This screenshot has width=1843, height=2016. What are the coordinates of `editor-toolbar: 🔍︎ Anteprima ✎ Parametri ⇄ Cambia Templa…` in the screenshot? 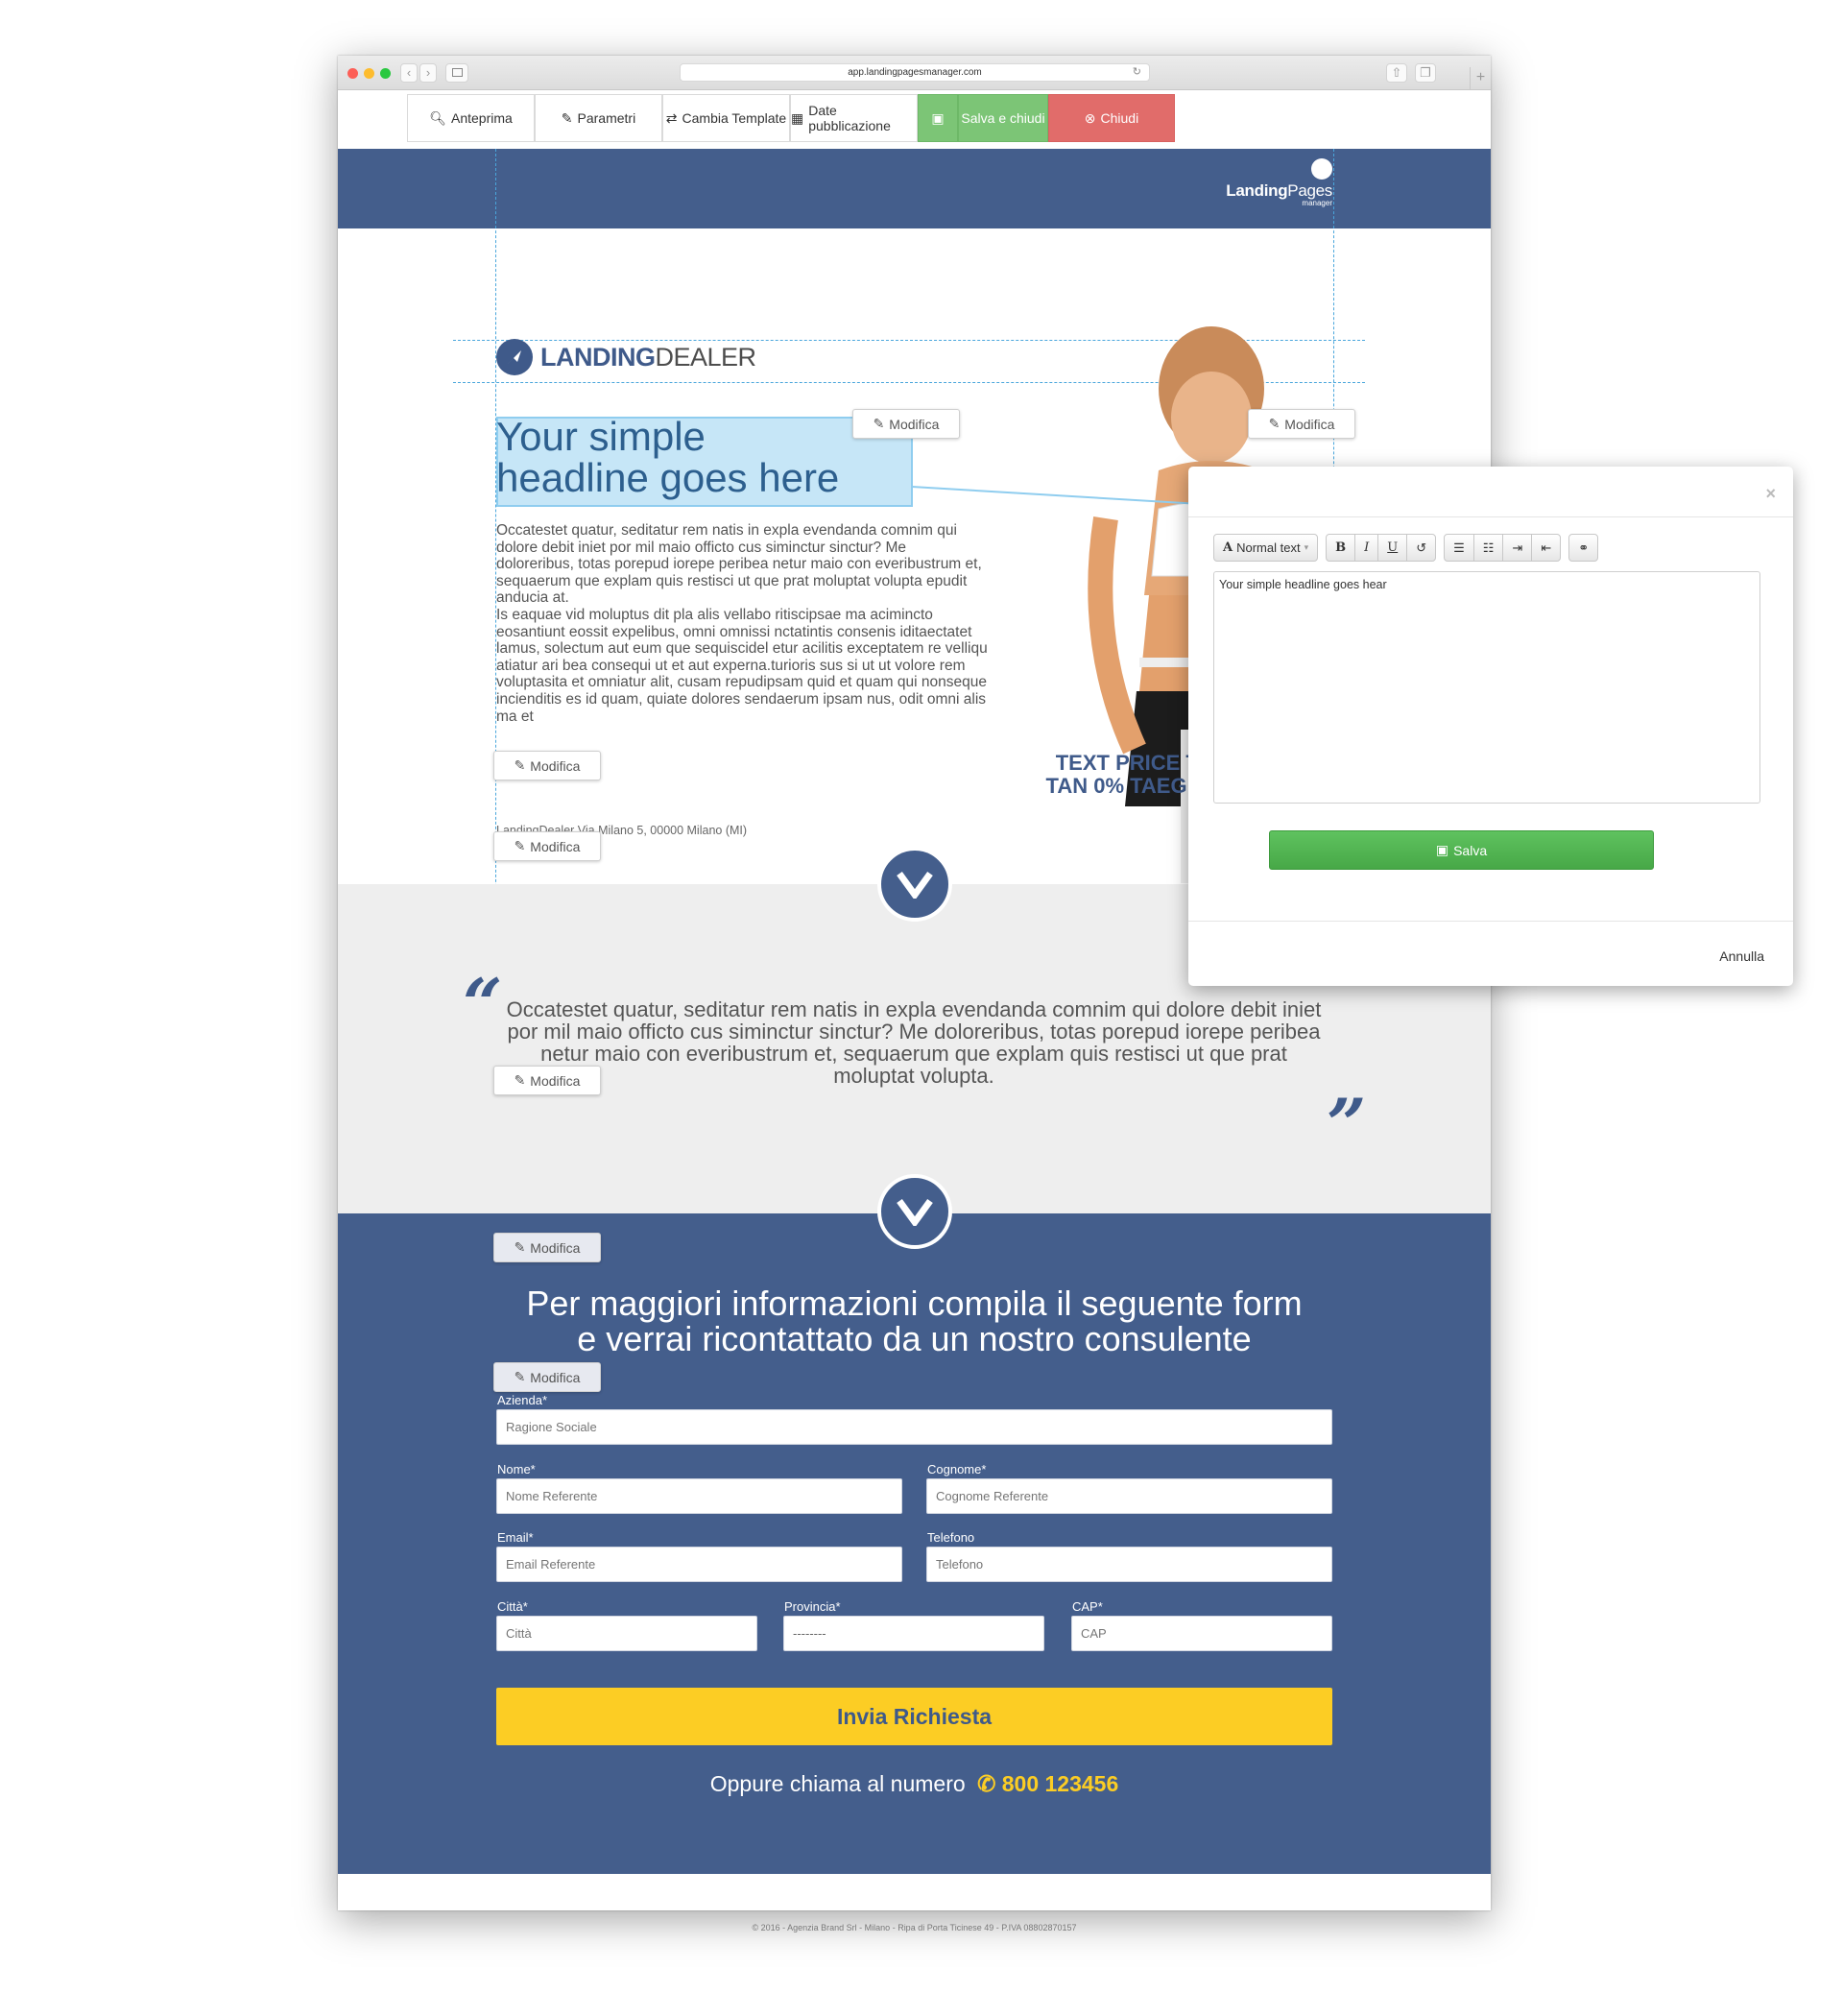 It's located at (791, 118).